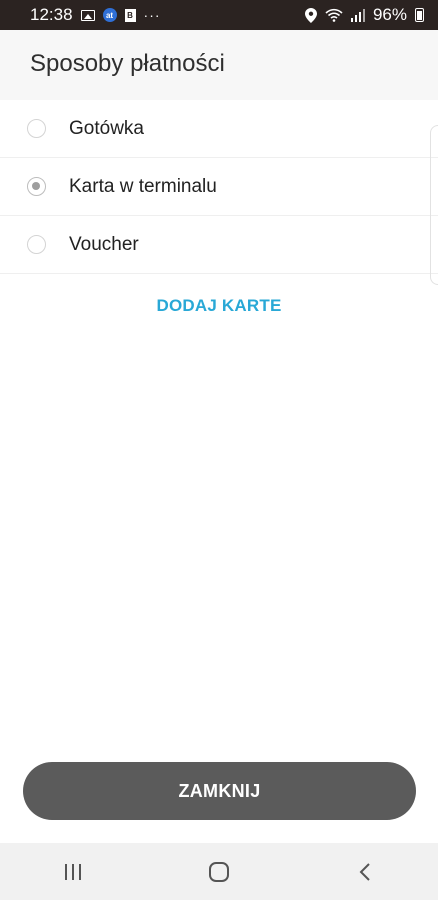 This screenshot has width=438, height=900. What do you see at coordinates (104, 244) in the screenshot?
I see `option-label: Voucher` at bounding box center [104, 244].